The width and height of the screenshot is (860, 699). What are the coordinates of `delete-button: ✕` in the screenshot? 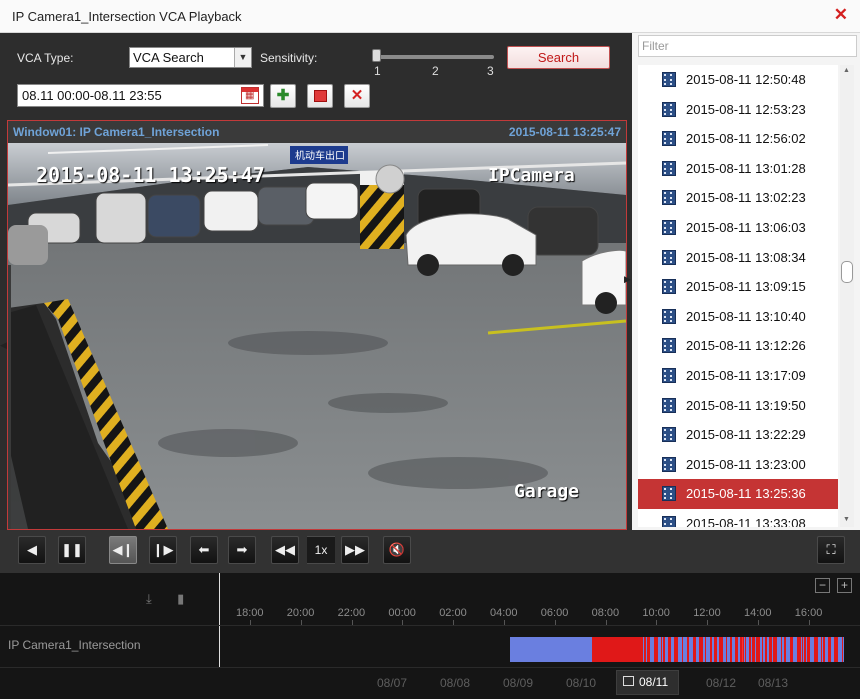 It's located at (357, 96).